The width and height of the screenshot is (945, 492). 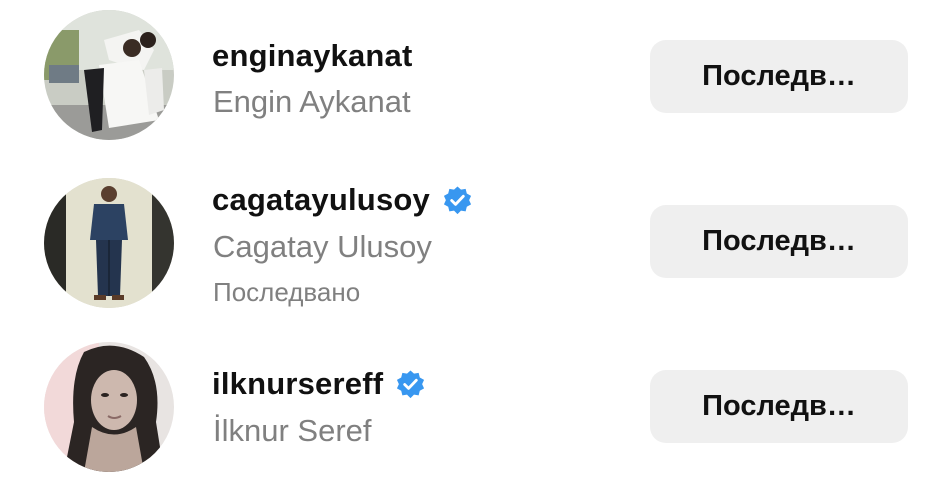 What do you see at coordinates (322, 246) in the screenshot?
I see `full-name: Cagatay Ulusoy` at bounding box center [322, 246].